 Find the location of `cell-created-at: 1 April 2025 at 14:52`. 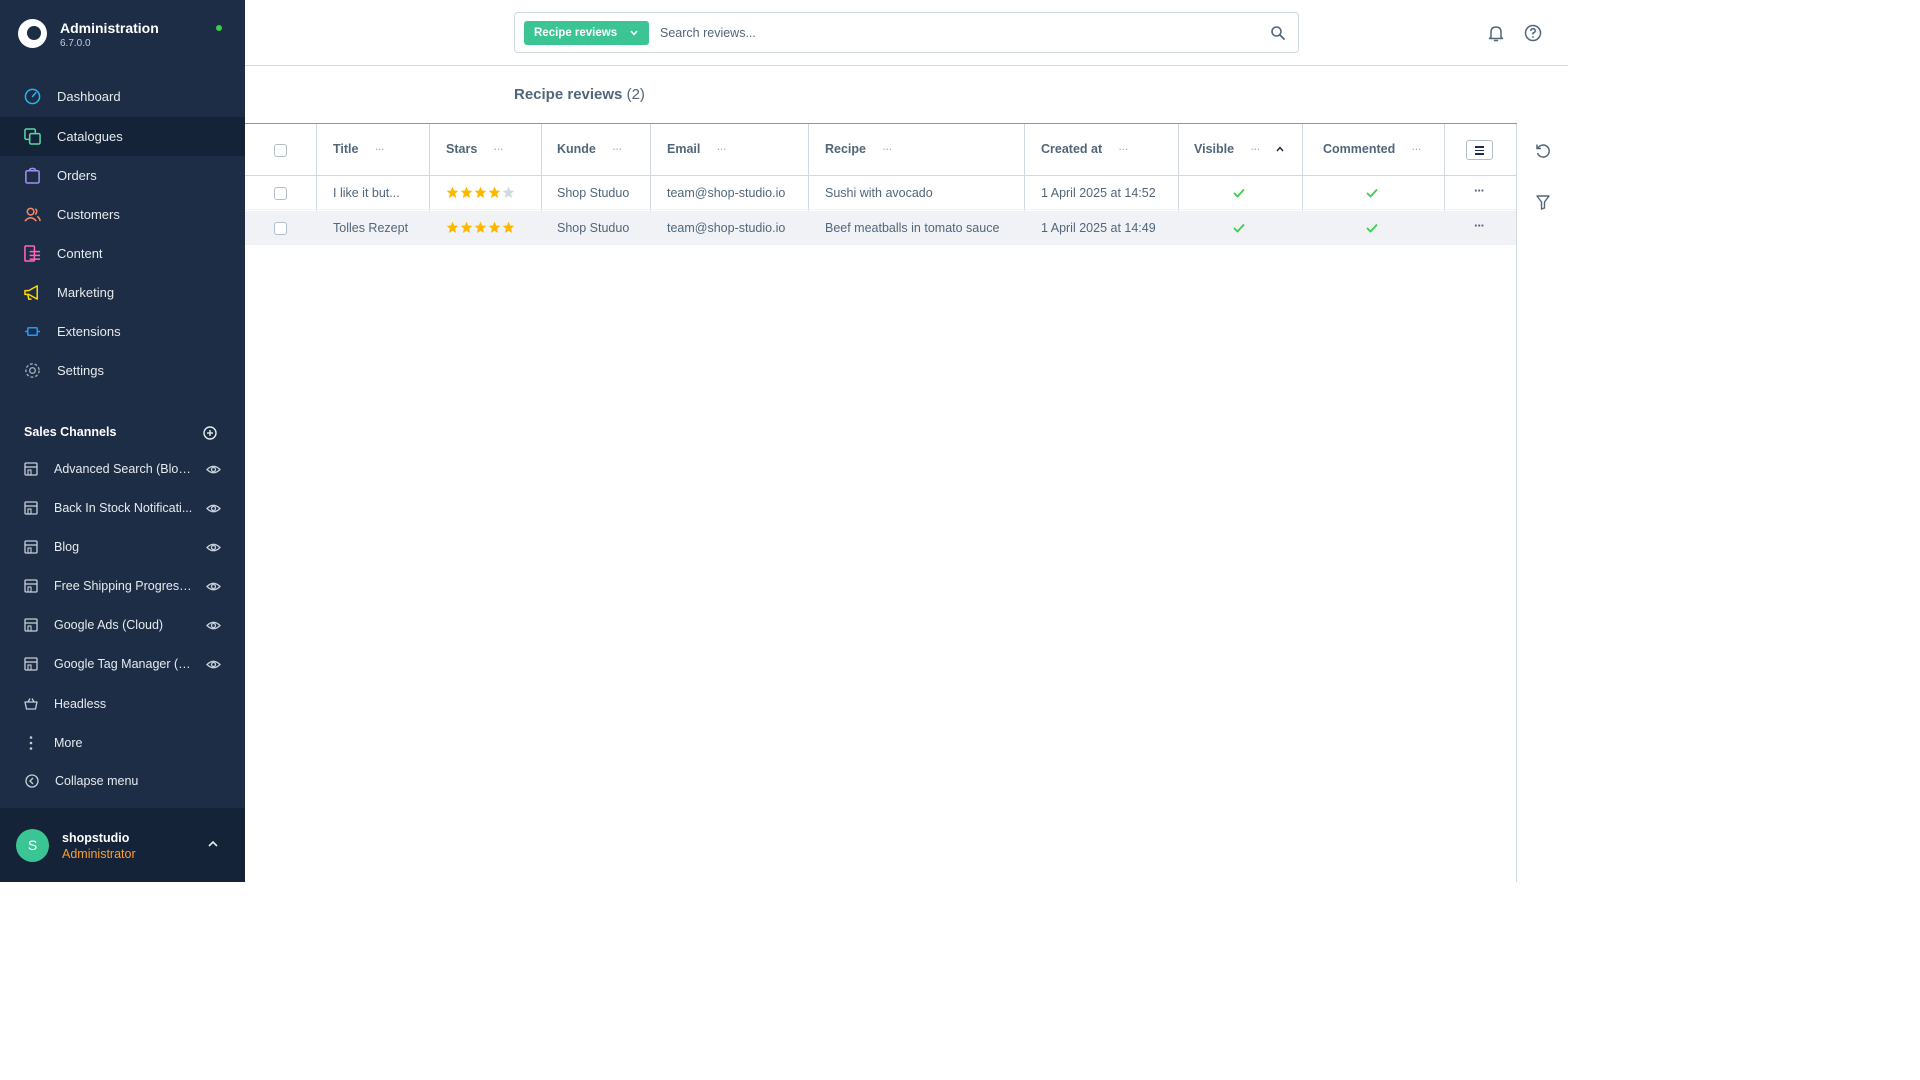

cell-created-at: 1 April 2025 at 14:52 is located at coordinates (1098, 193).